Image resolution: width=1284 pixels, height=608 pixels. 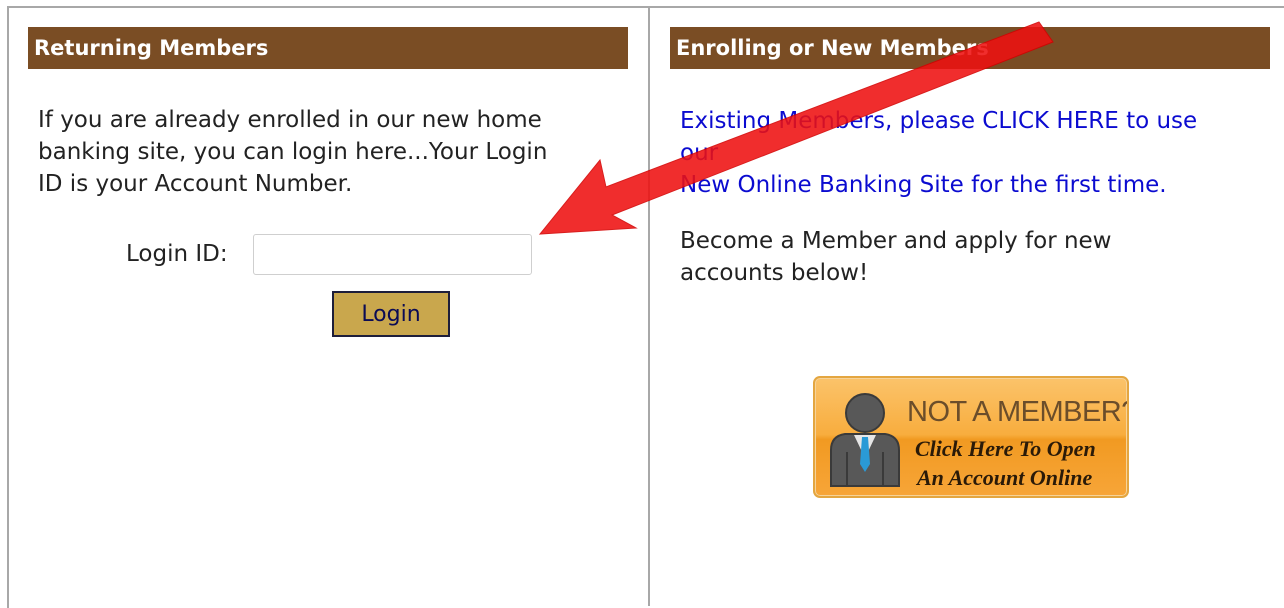 I want to click on become-line: accounts below!, so click(x=774, y=273).